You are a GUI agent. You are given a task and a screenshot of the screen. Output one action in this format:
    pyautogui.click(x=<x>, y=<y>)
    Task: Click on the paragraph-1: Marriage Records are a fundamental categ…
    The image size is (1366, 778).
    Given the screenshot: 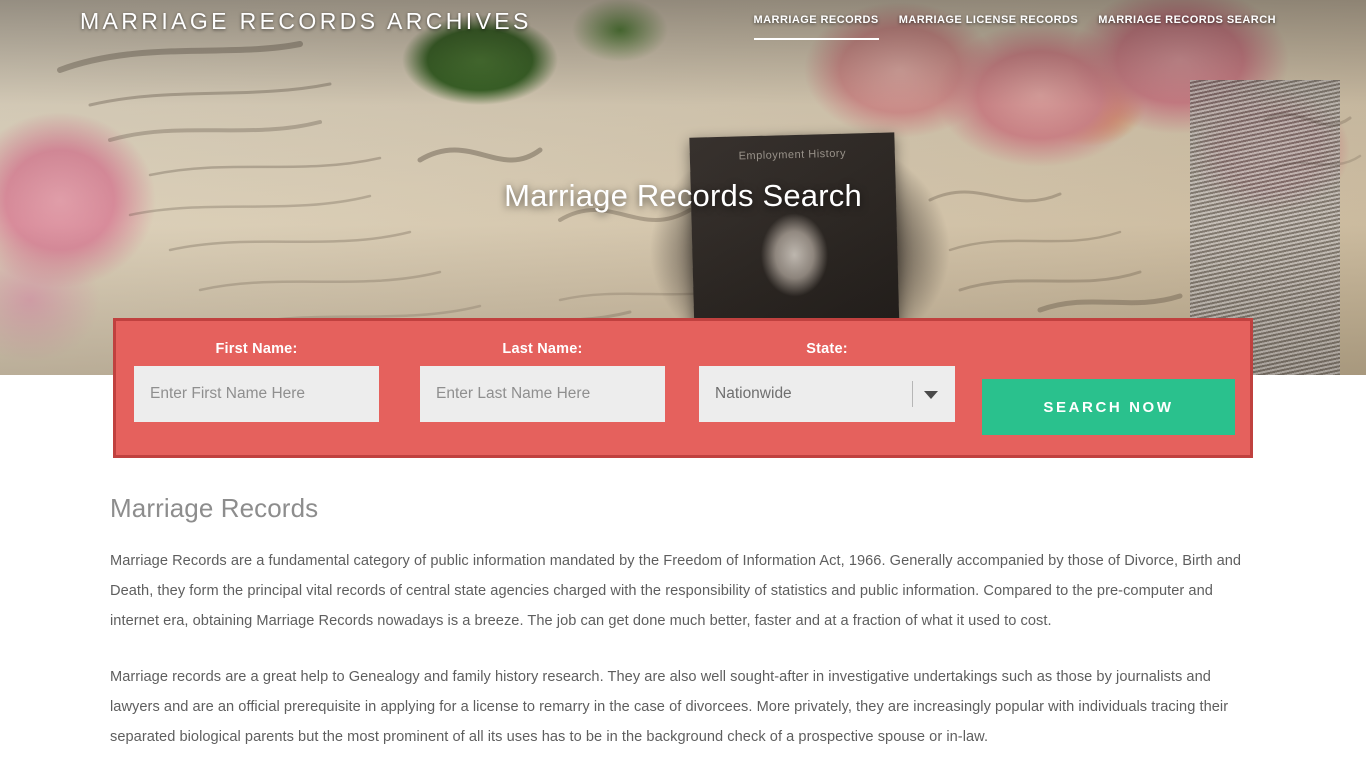 What is the action you would take?
    pyautogui.click(x=676, y=591)
    